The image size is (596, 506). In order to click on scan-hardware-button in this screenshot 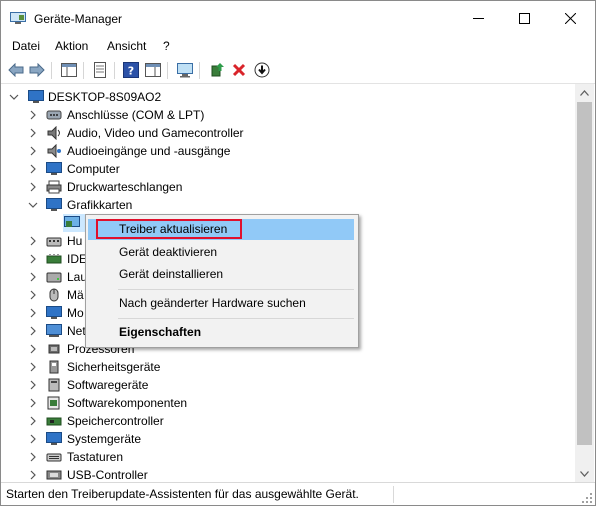, I will do `click(185, 70)`.